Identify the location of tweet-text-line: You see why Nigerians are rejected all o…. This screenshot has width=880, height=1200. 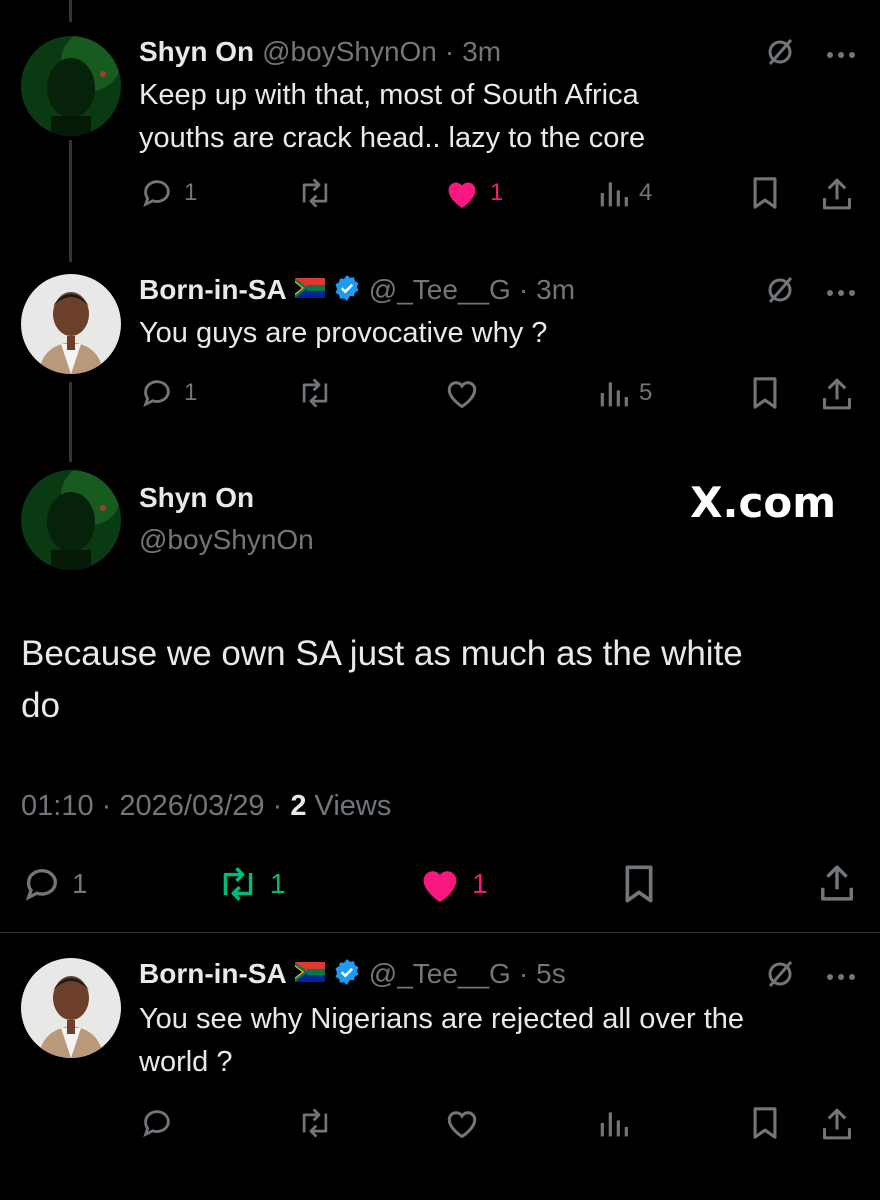
(442, 1019).